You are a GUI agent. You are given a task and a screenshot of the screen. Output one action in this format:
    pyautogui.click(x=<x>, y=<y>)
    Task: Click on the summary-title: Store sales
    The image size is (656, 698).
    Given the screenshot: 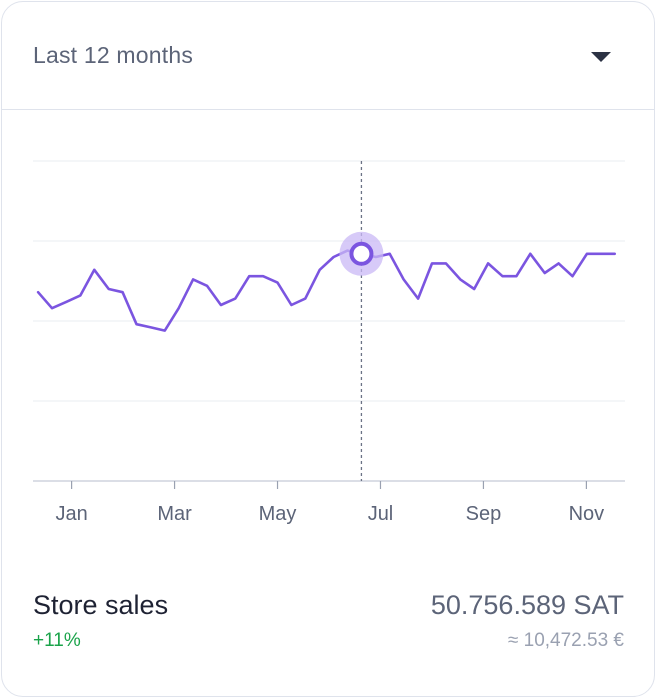 What is the action you would take?
    pyautogui.click(x=101, y=605)
    